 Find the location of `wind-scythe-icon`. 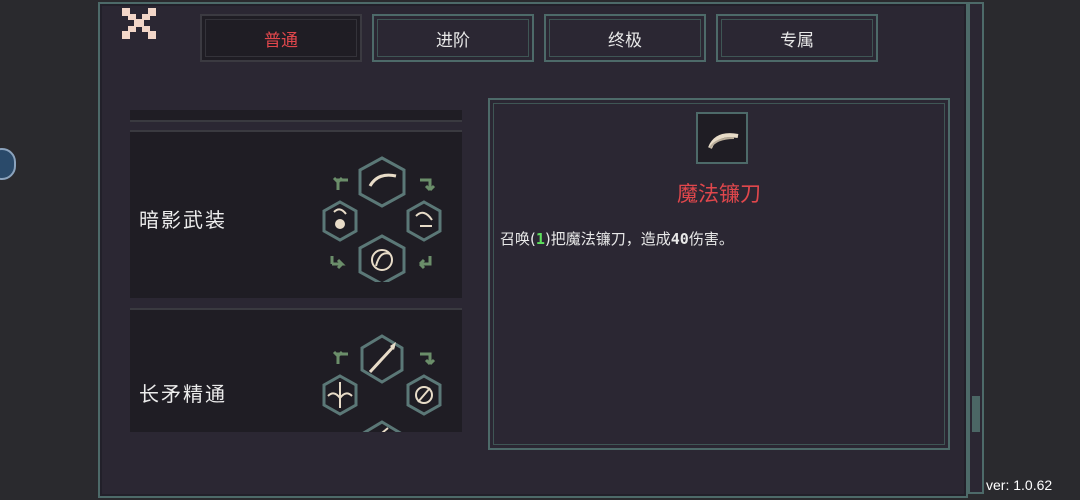

wind-scythe-icon is located at coordinates (424, 221).